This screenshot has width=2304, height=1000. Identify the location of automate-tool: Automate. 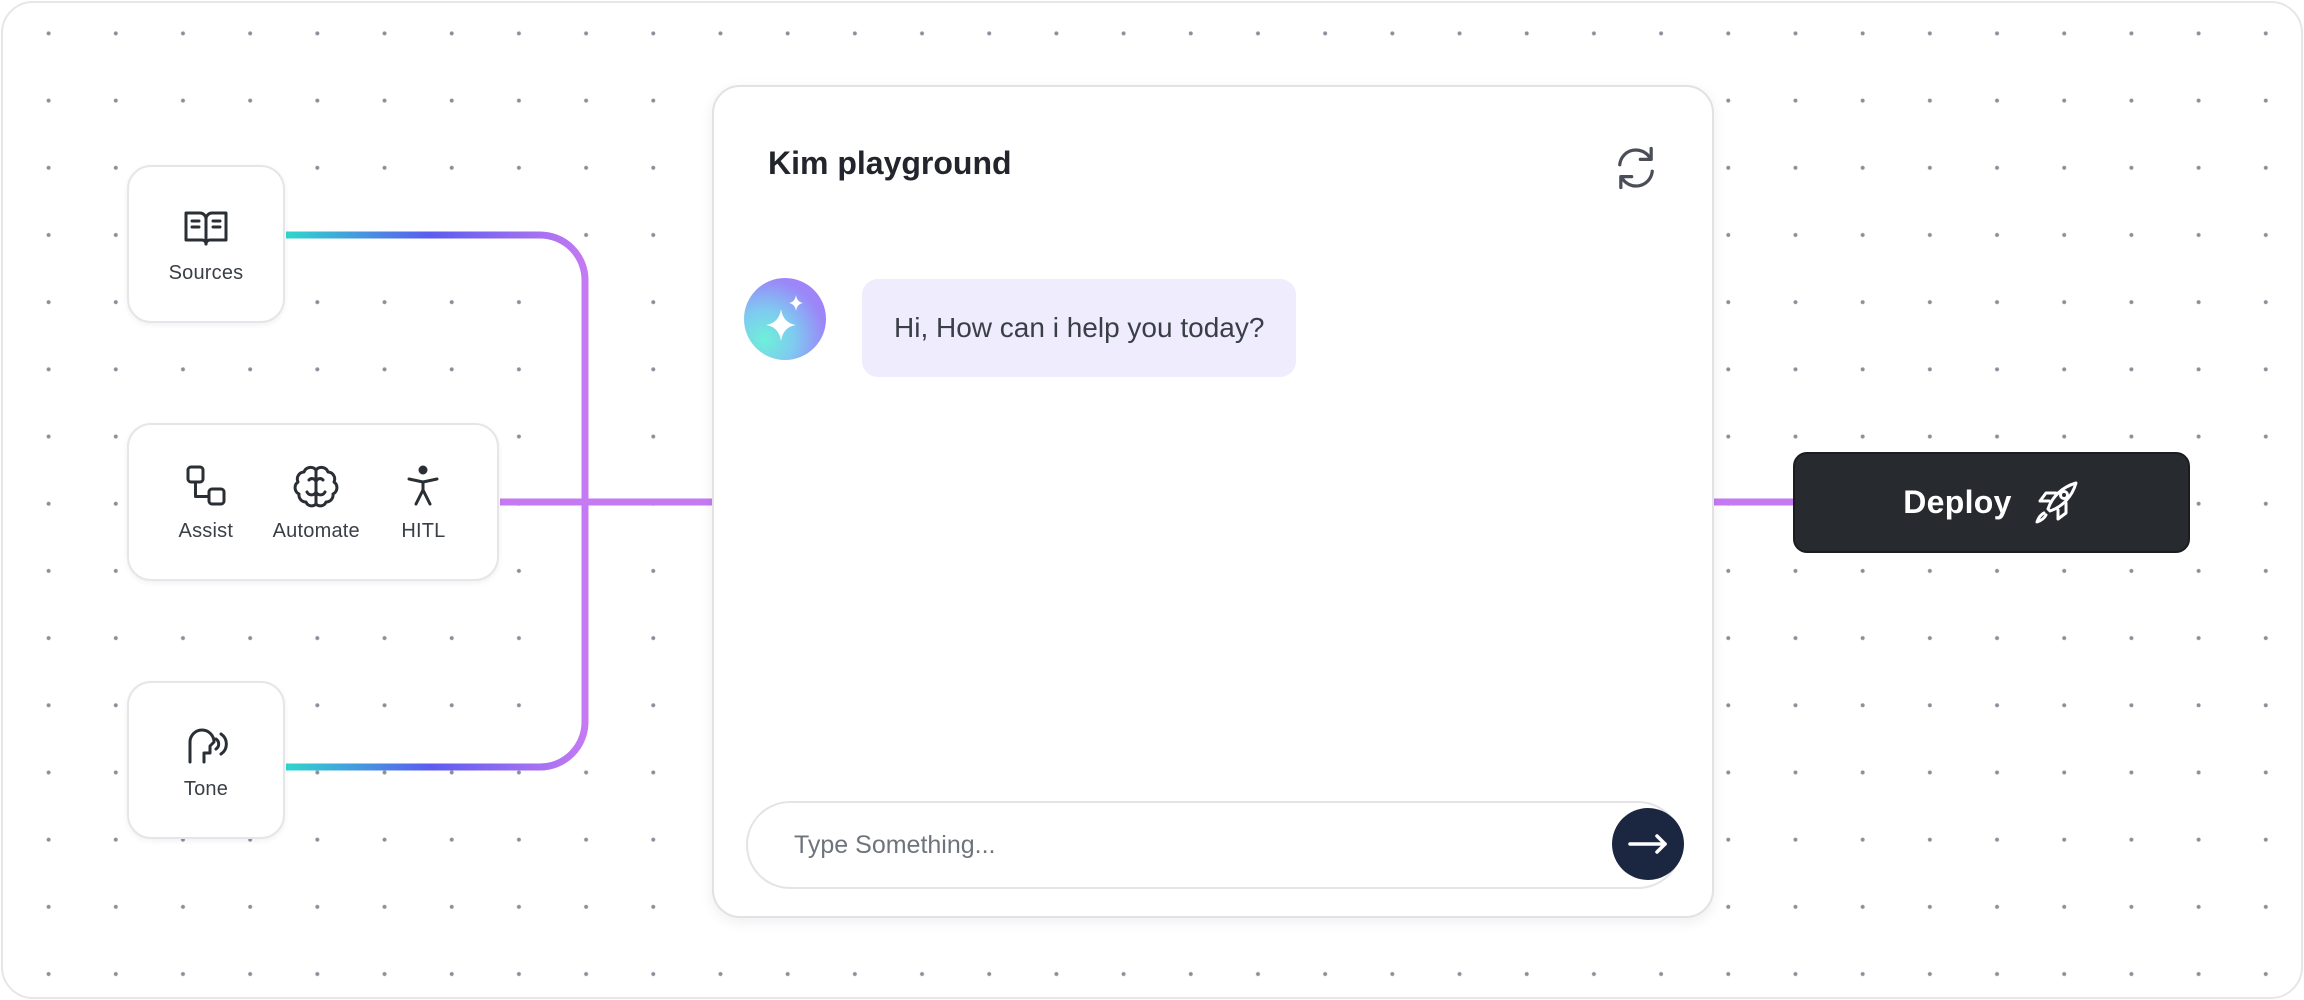
(316, 502).